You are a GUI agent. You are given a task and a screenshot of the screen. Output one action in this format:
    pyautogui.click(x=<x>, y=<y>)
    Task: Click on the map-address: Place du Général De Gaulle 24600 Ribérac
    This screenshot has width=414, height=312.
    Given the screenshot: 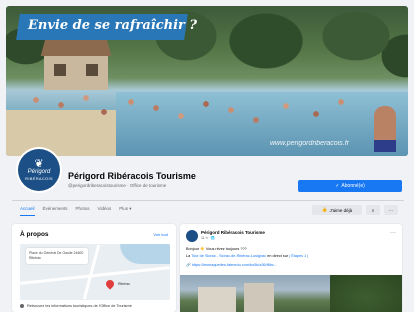 What is the action you would take?
    pyautogui.click(x=57, y=256)
    